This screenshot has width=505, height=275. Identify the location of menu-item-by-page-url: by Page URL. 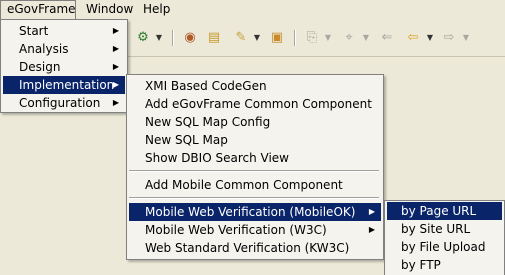
(444, 211).